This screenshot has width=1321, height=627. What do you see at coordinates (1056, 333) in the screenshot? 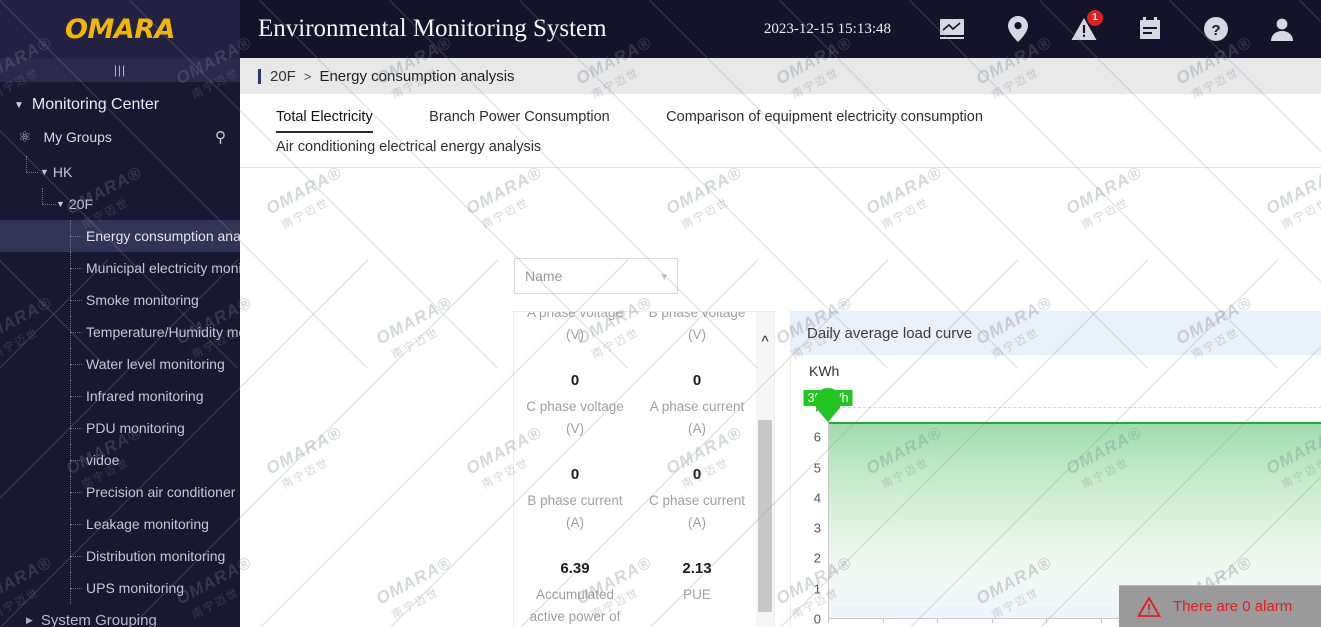
I see `chart-header: Daily average load curve` at bounding box center [1056, 333].